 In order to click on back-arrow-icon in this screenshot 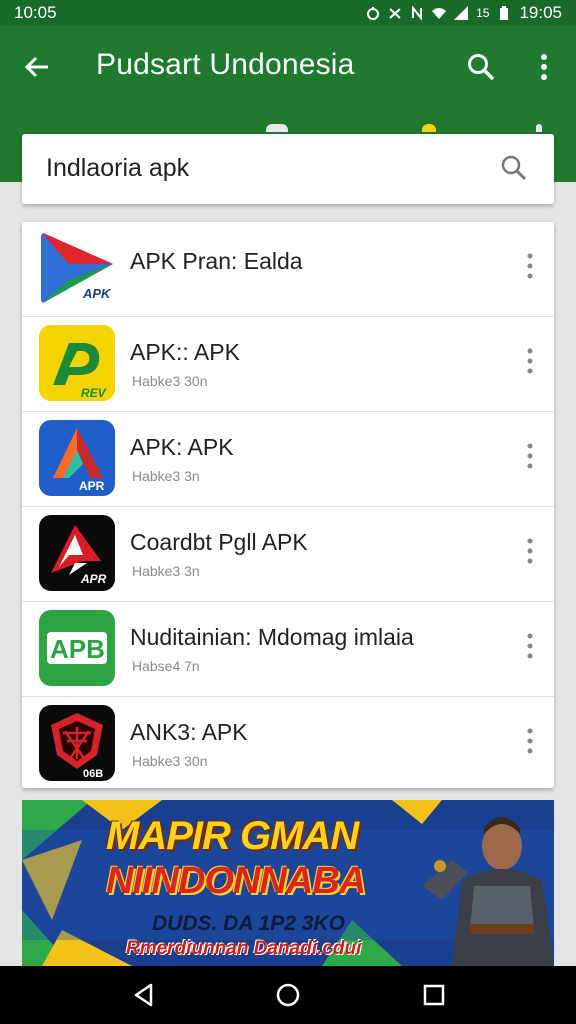, I will do `click(37, 67)`.